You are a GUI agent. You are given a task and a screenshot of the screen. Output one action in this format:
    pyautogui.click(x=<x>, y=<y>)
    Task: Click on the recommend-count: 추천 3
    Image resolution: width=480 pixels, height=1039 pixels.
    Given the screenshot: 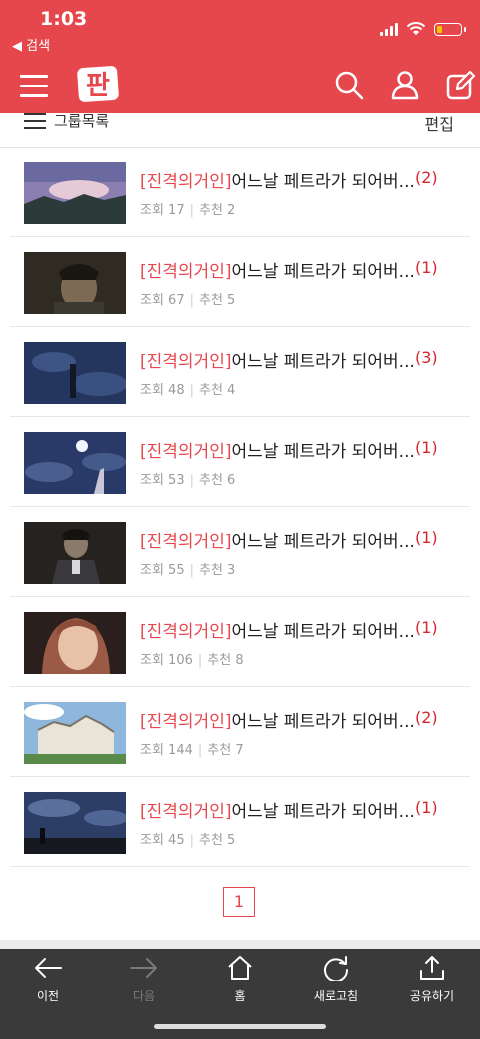 What is the action you would take?
    pyautogui.click(x=217, y=570)
    